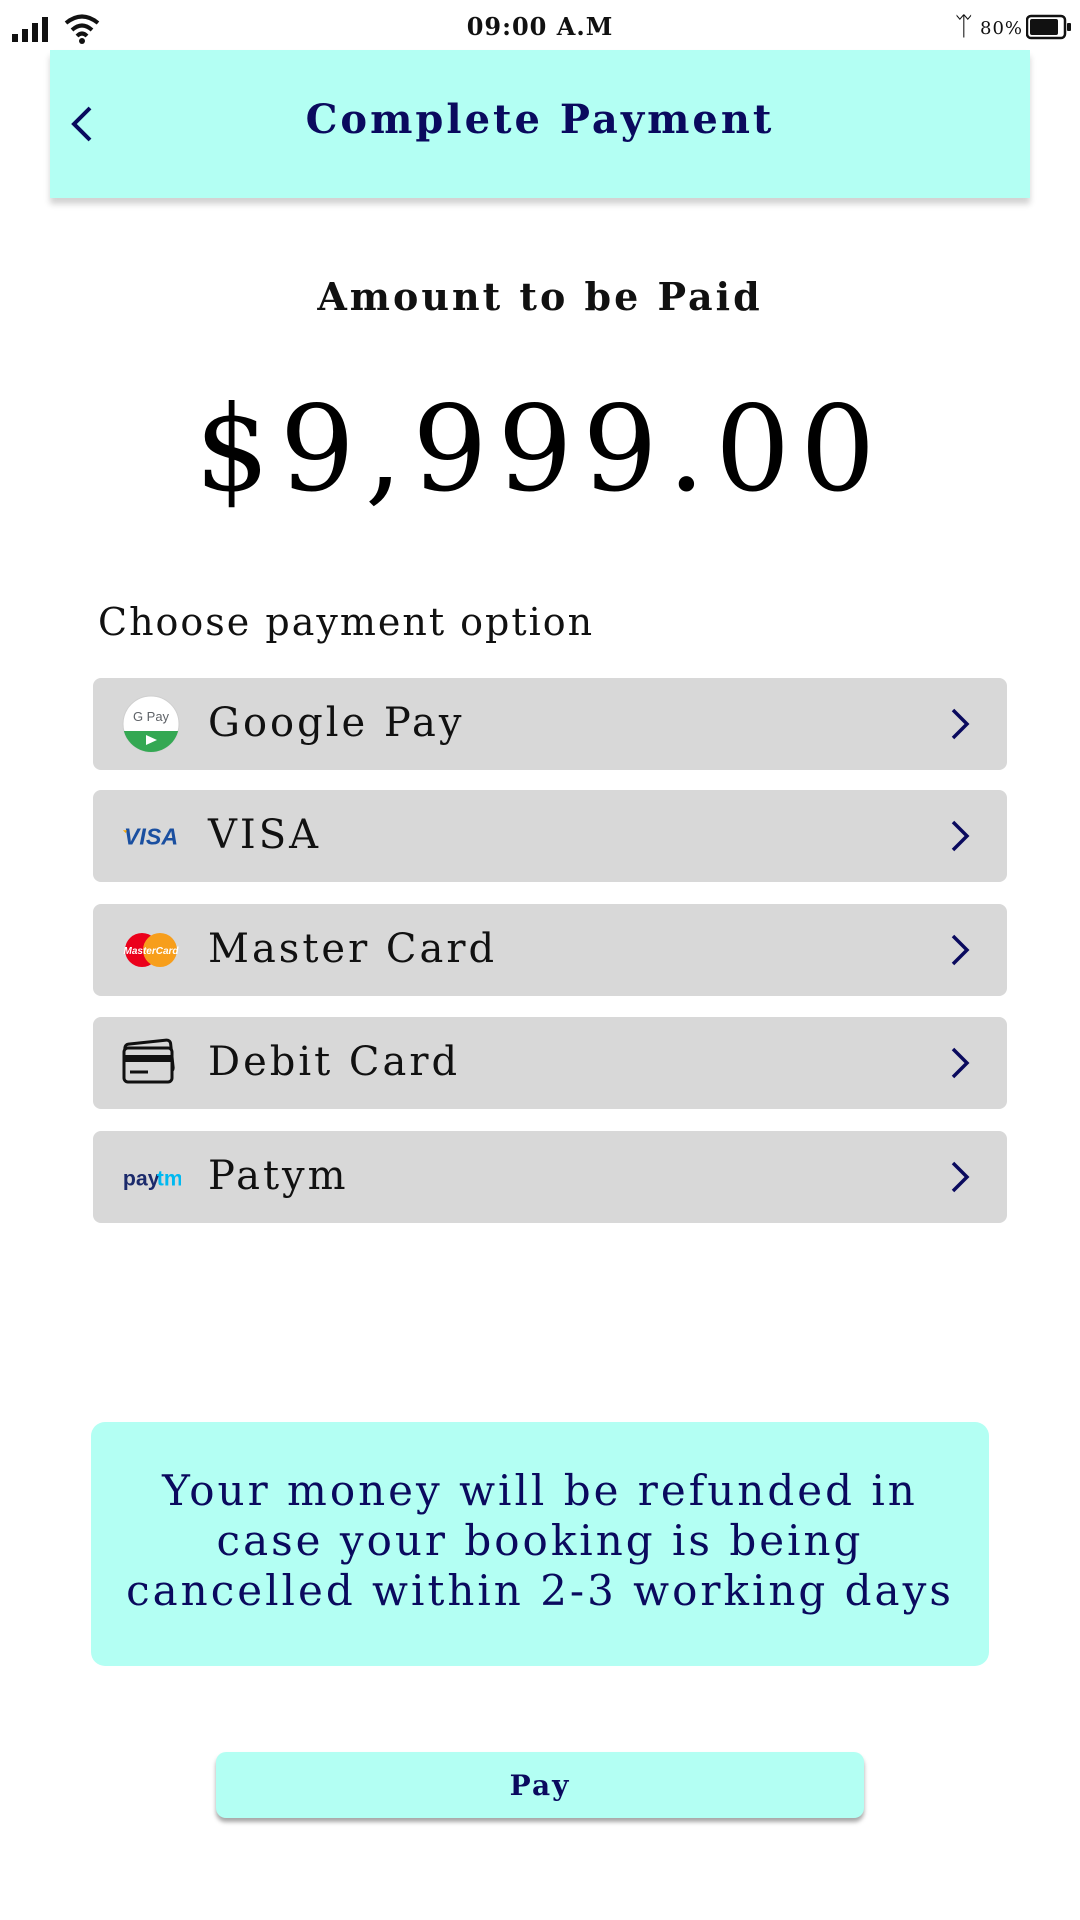  What do you see at coordinates (278, 1176) in the screenshot?
I see `option-label: Patym` at bounding box center [278, 1176].